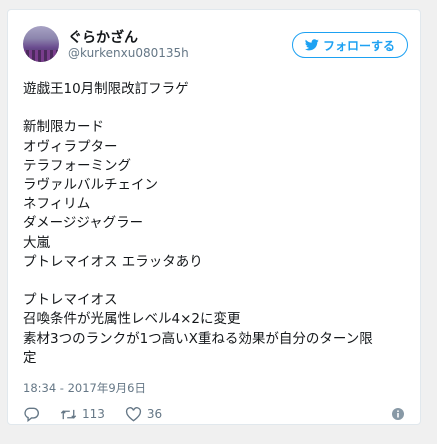 This screenshot has width=437, height=444. I want to click on tweet-timestamp: 18:34 - 2017年9月6日, so click(84, 388).